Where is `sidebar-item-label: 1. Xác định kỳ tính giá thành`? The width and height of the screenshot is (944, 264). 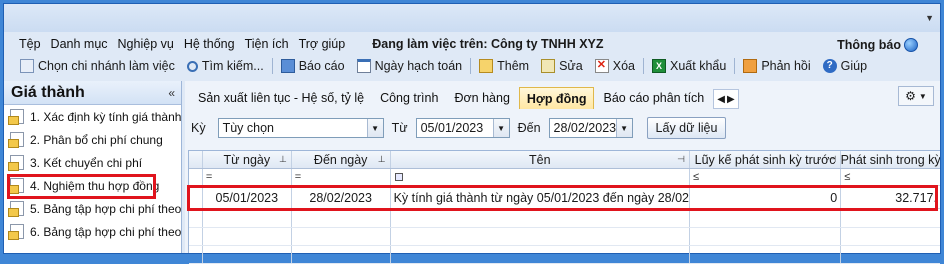
sidebar-item-label: 1. Xác định kỳ tính giá thành is located at coordinates (105, 116).